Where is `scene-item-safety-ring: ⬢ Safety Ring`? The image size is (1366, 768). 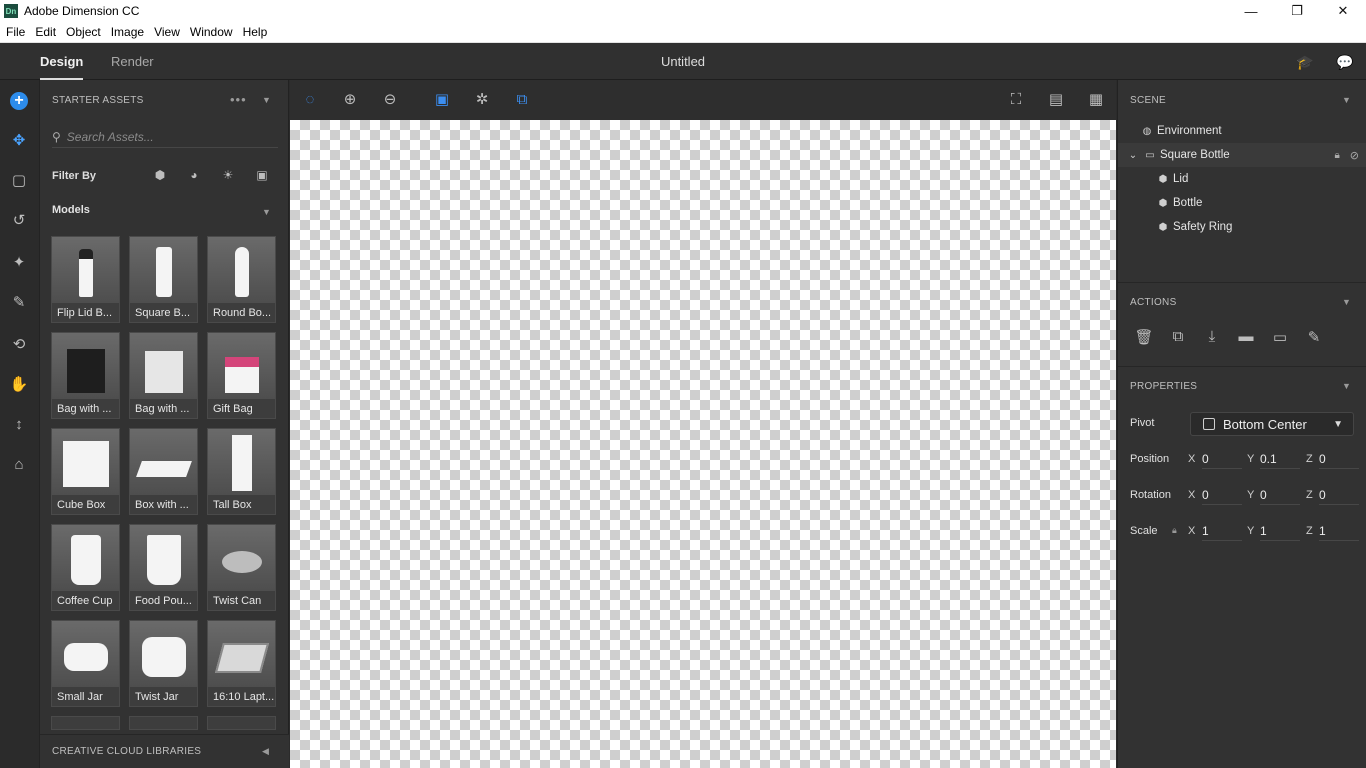
scene-item-safety-ring: ⬢ Safety Ring is located at coordinates (1242, 227).